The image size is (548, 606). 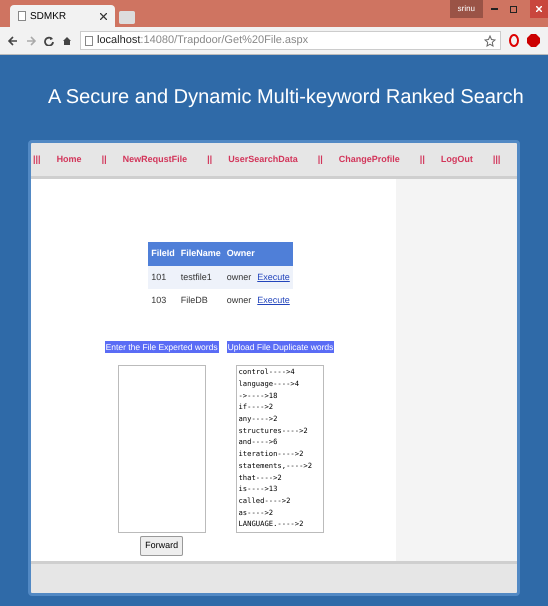 I want to click on nav-link: NewRequstFile, so click(x=155, y=159).